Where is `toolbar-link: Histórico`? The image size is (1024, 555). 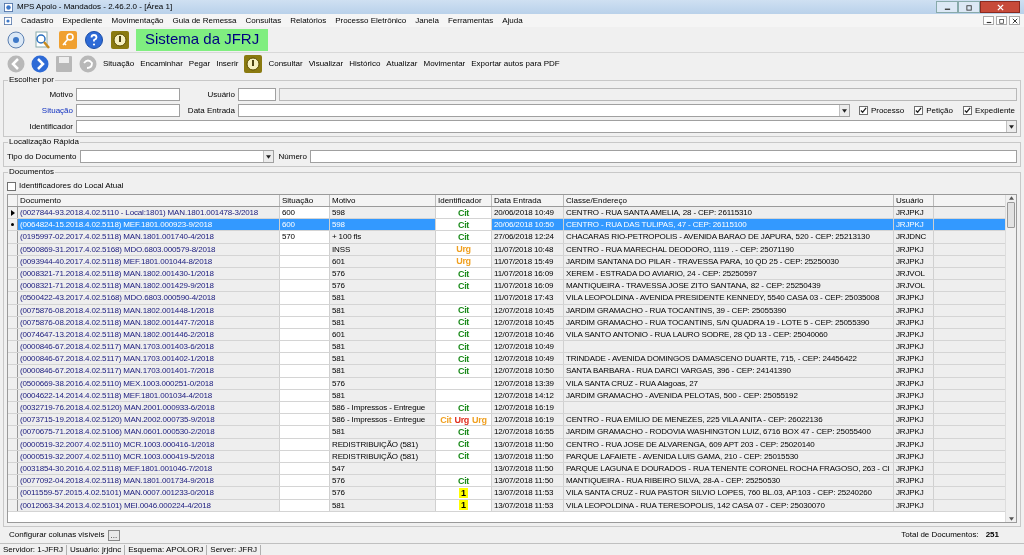 toolbar-link: Histórico is located at coordinates (365, 64).